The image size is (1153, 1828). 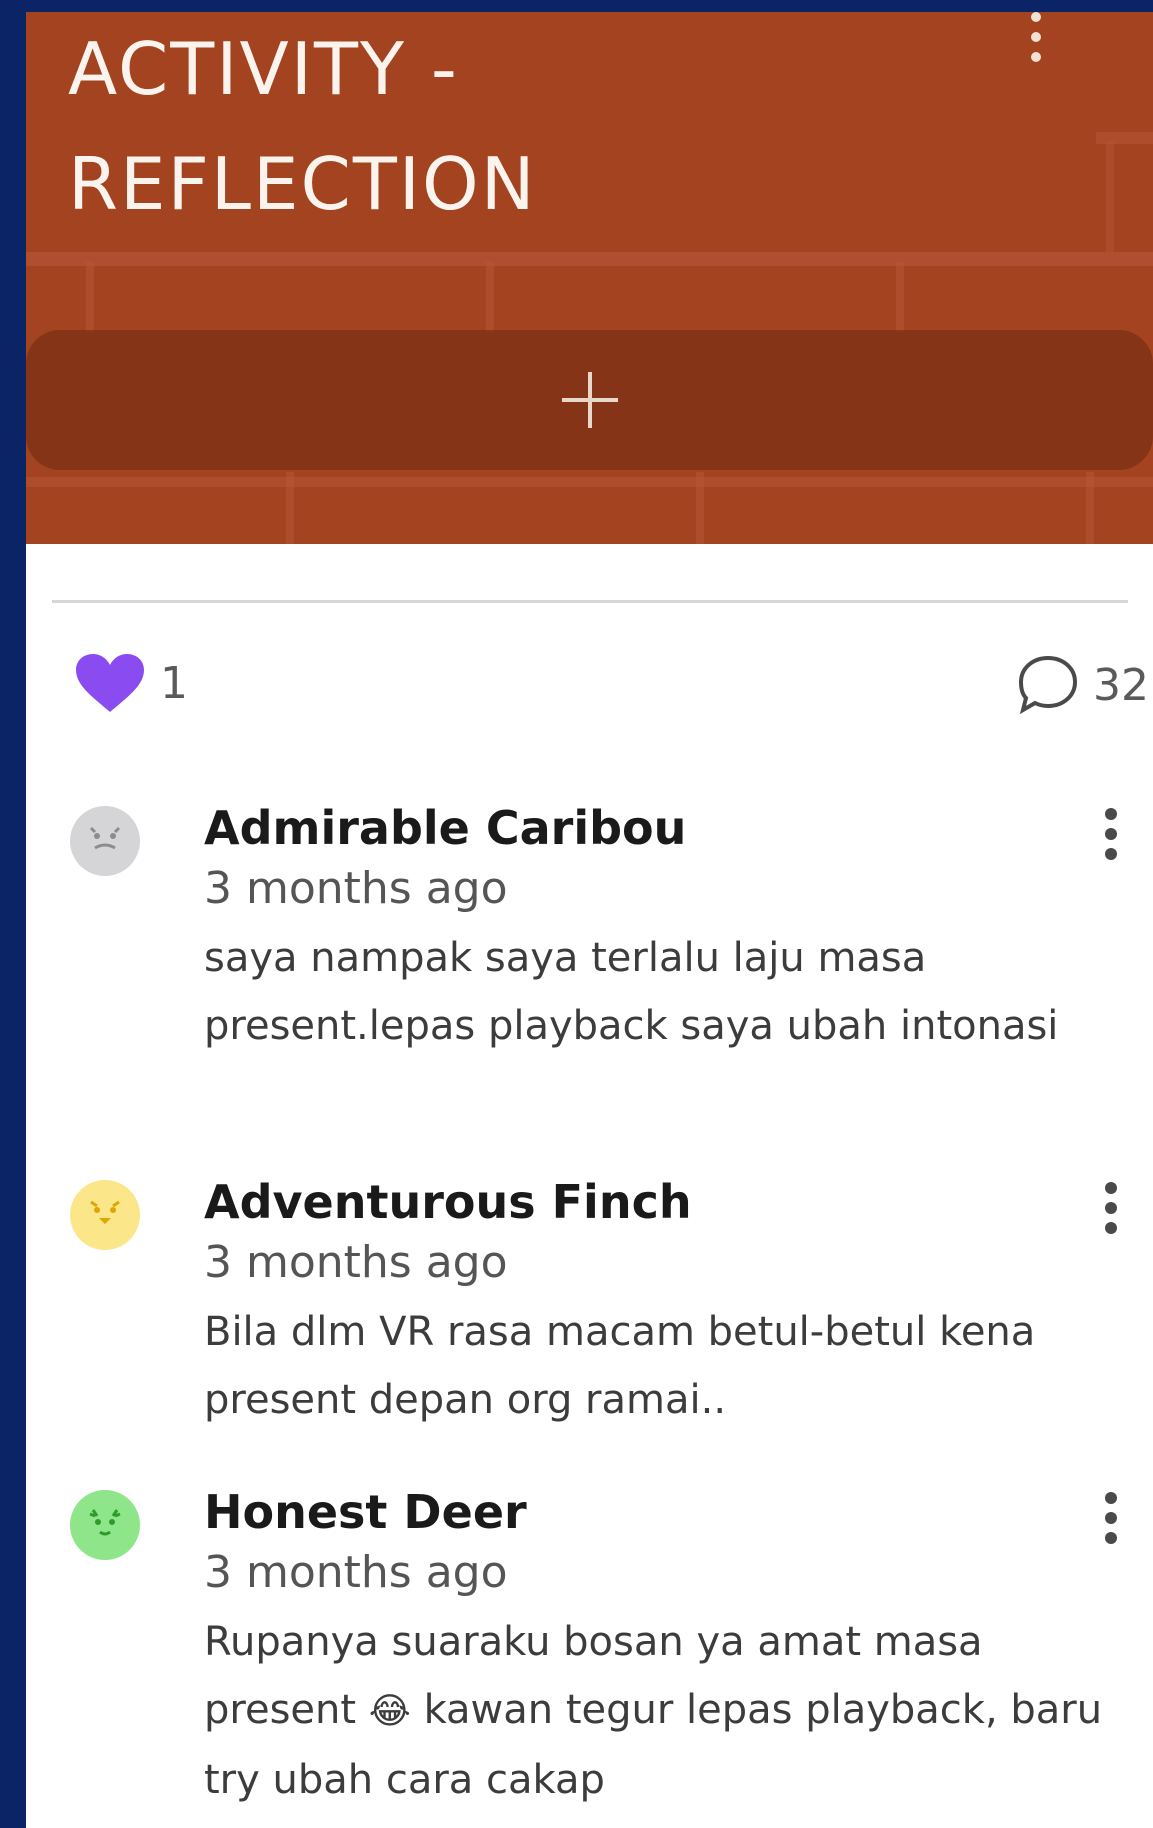 What do you see at coordinates (174, 683) in the screenshot?
I see `like-count: 1` at bounding box center [174, 683].